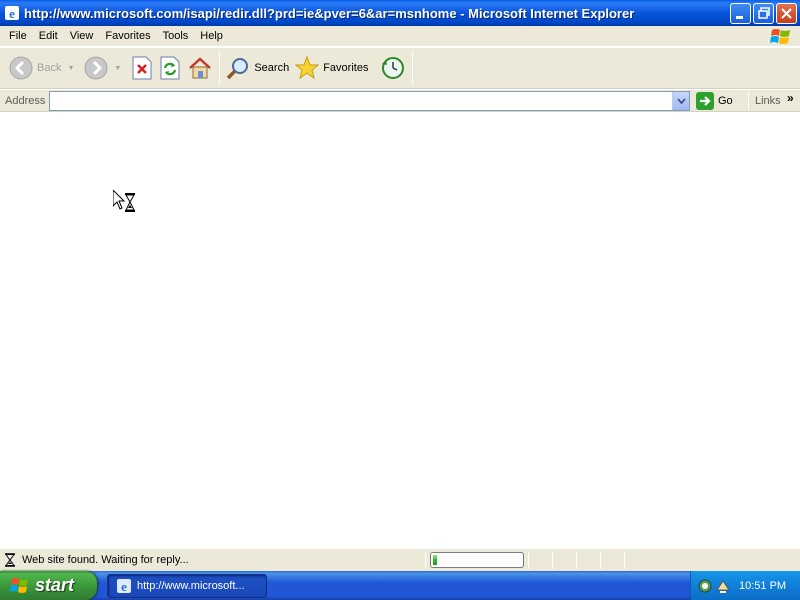 The height and width of the screenshot is (600, 800). What do you see at coordinates (238, 69) in the screenshot?
I see `search-icon` at bounding box center [238, 69].